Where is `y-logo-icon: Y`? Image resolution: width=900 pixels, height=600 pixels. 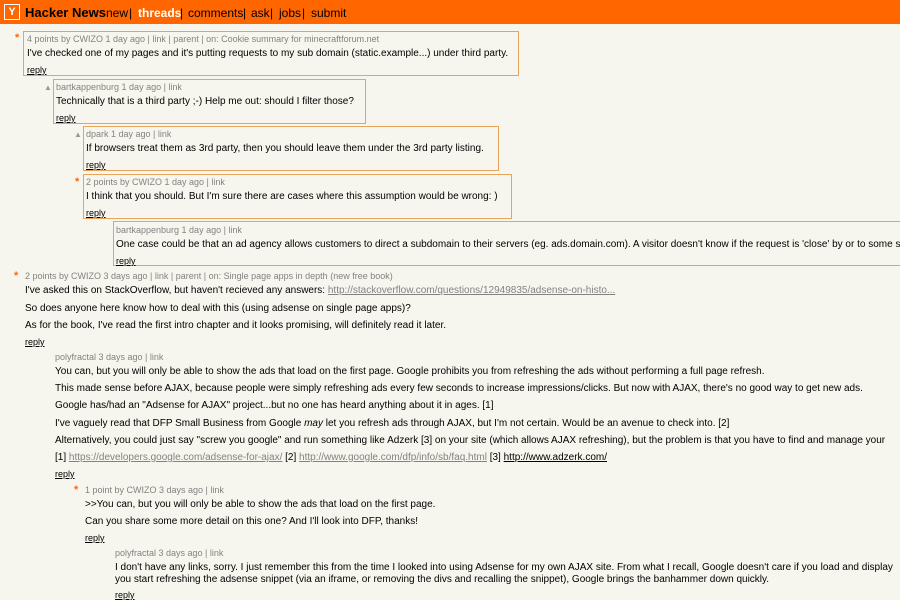
y-logo-icon: Y is located at coordinates (12, 12).